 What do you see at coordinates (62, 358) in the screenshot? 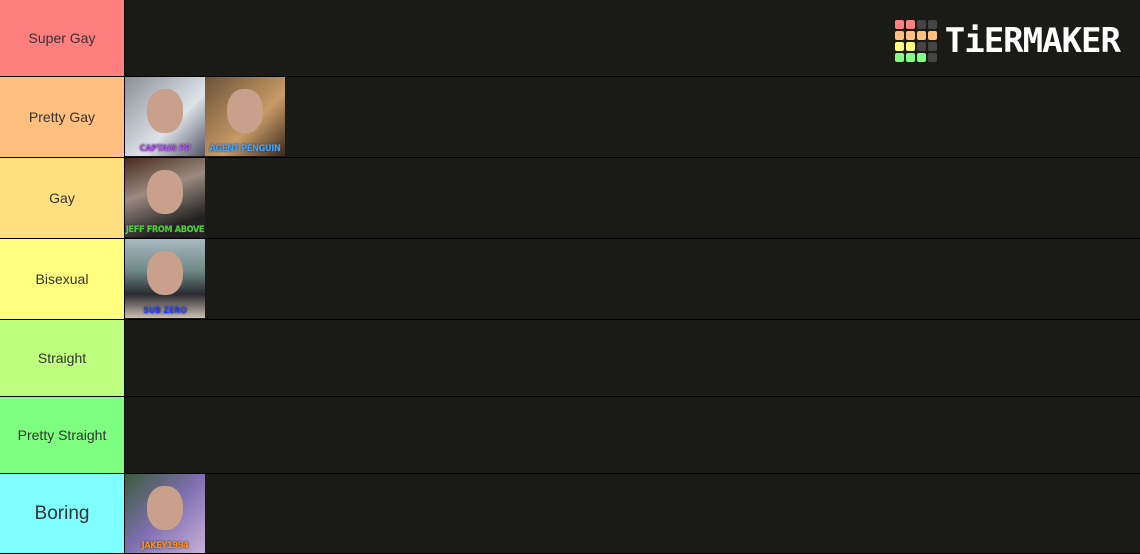
I see `tier-label: Straight` at bounding box center [62, 358].